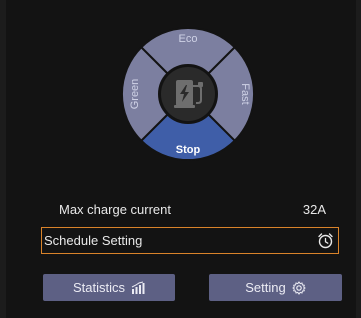 This screenshot has width=361, height=318. I want to click on mode-stop-label: Stop, so click(188, 150).